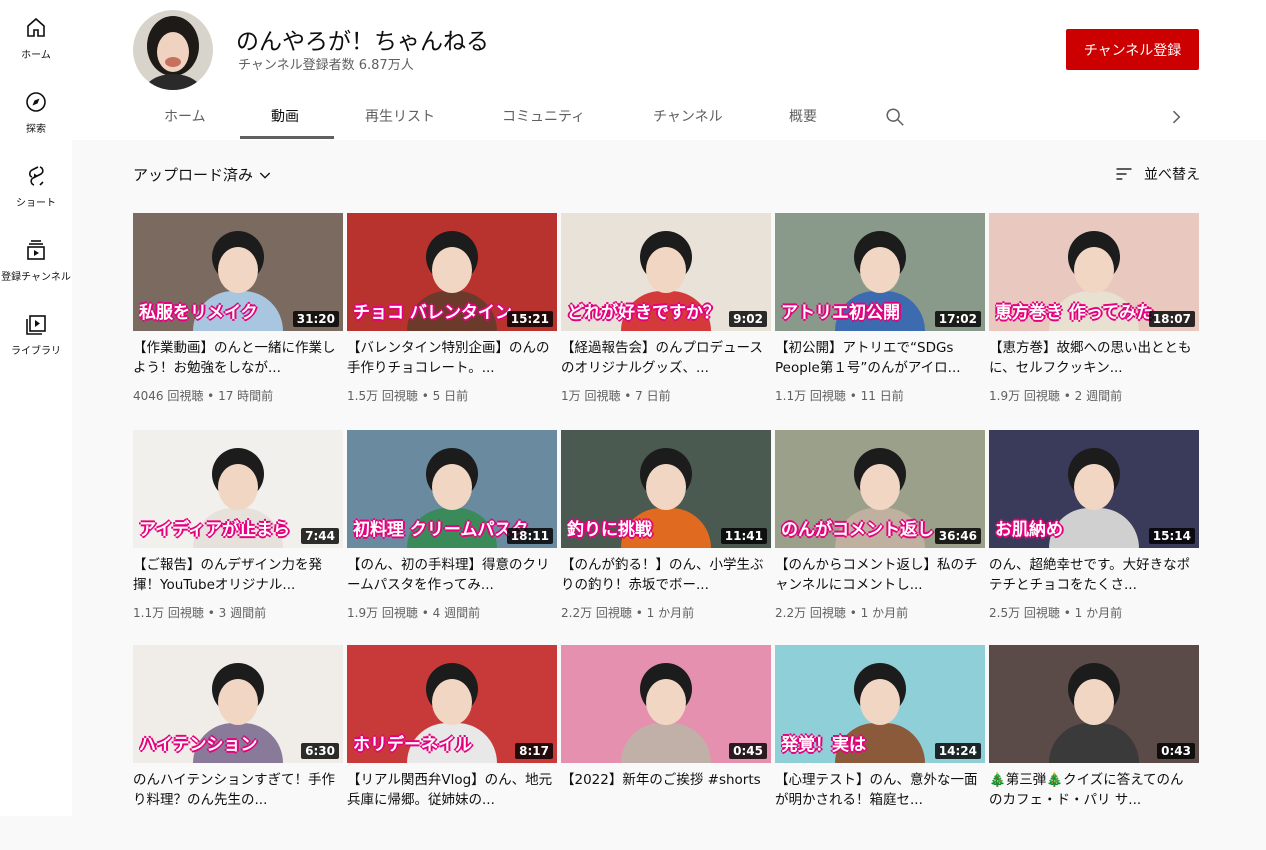  What do you see at coordinates (895, 117) in the screenshot?
I see `search-icon` at bounding box center [895, 117].